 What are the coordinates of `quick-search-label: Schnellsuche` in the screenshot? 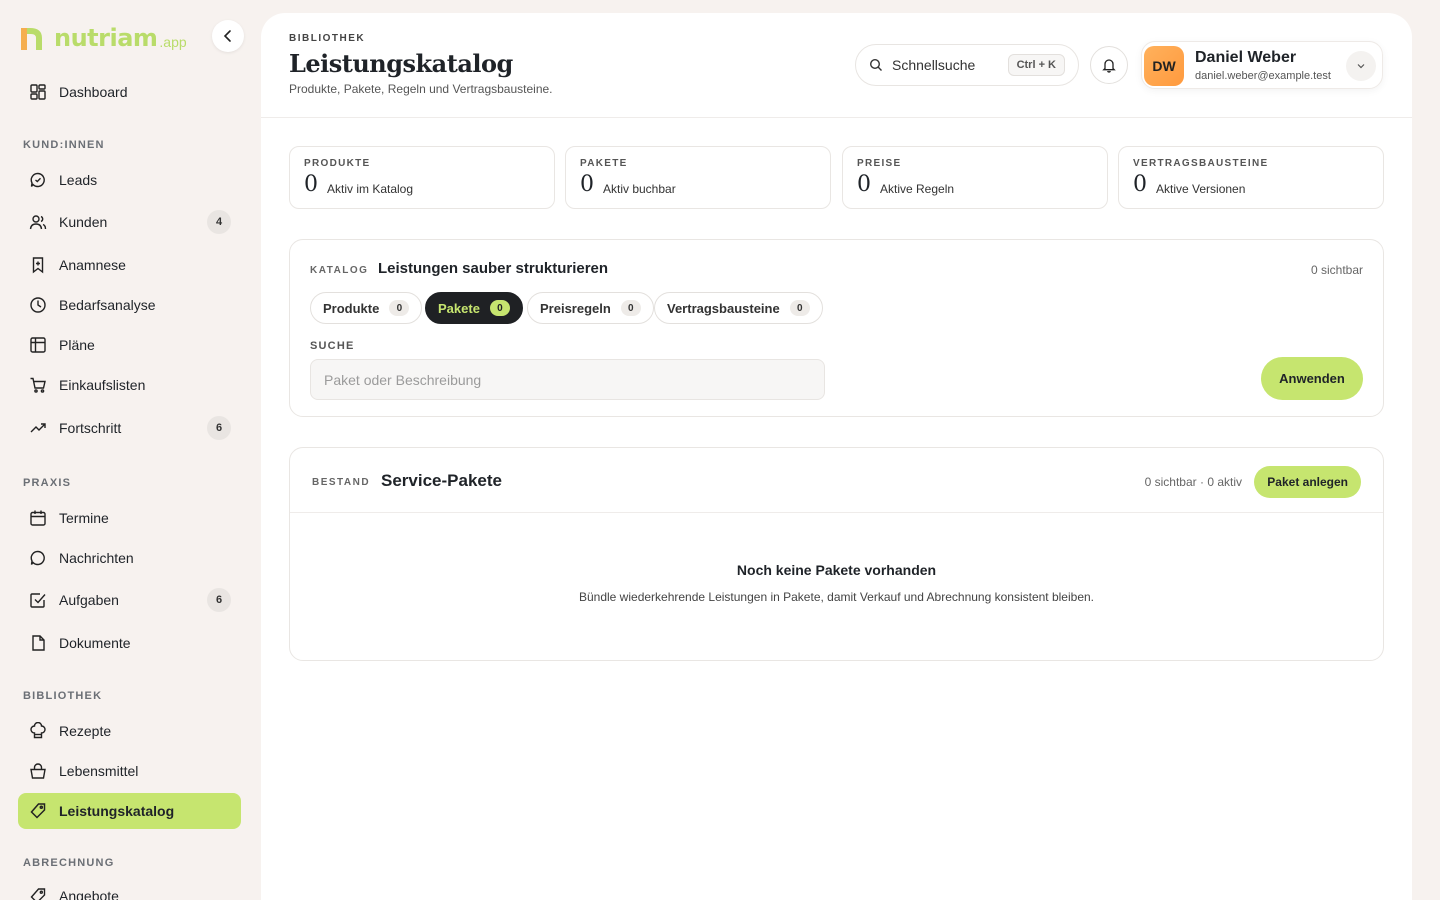 It's located at (934, 65).